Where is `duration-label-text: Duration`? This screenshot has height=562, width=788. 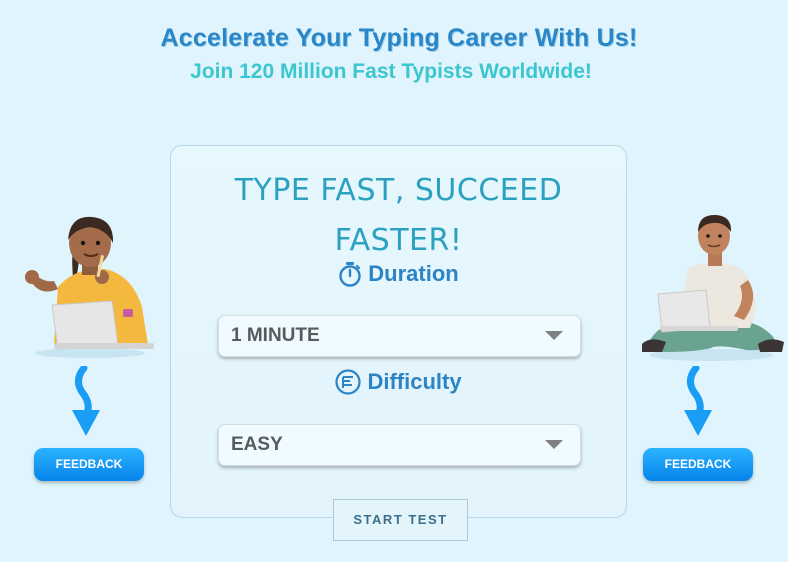
duration-label-text: Duration is located at coordinates (413, 273).